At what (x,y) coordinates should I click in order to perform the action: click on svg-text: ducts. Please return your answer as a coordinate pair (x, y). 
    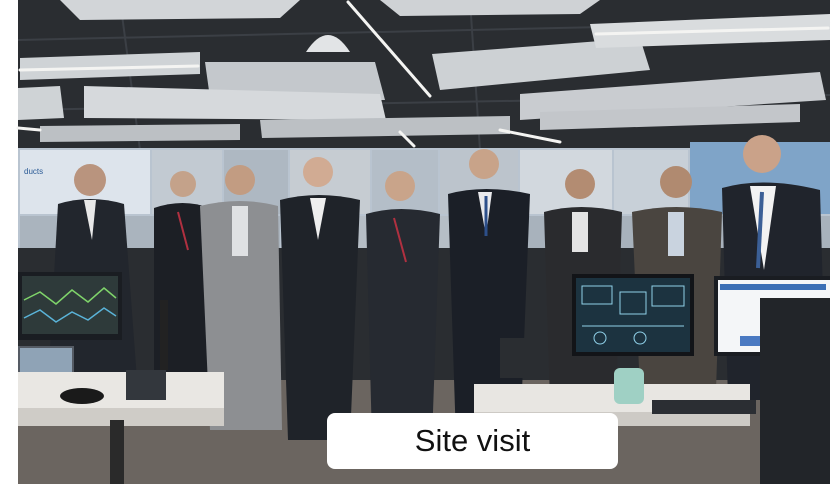
    Looking at the image, I should click on (33, 171).